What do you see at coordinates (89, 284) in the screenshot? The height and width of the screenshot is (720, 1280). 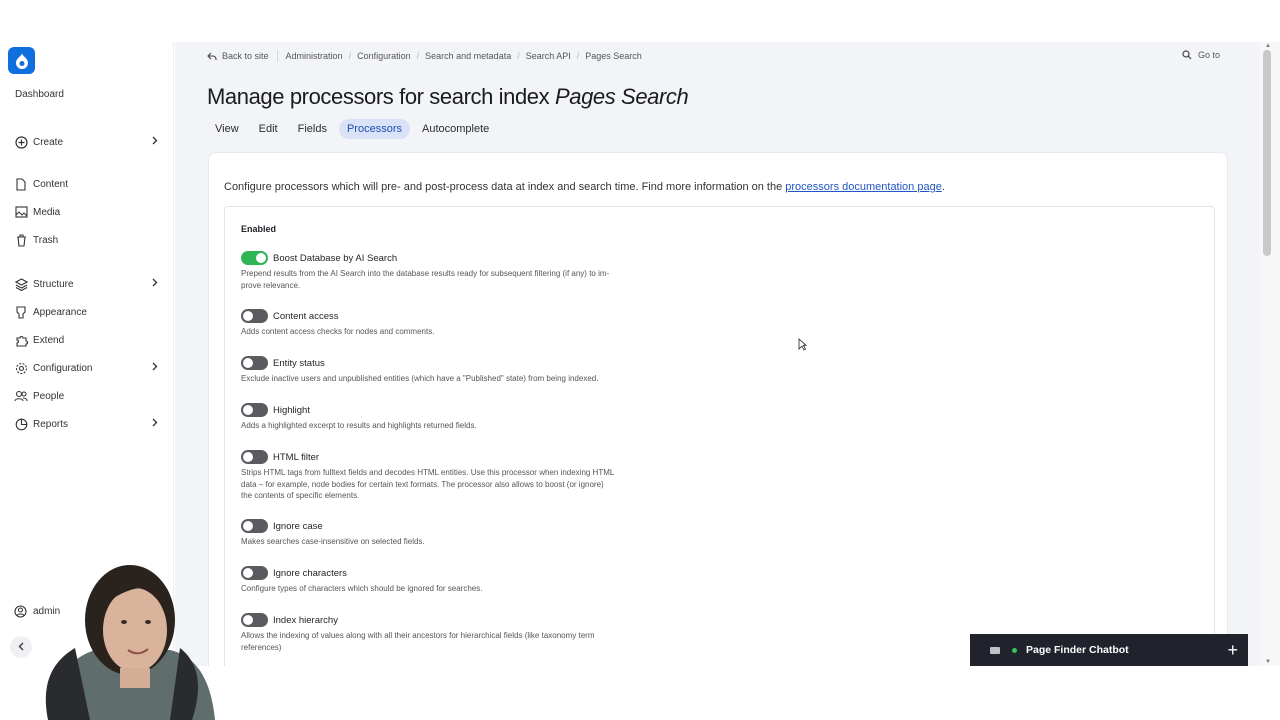 I see `sidebar-item-structure: Structure` at bounding box center [89, 284].